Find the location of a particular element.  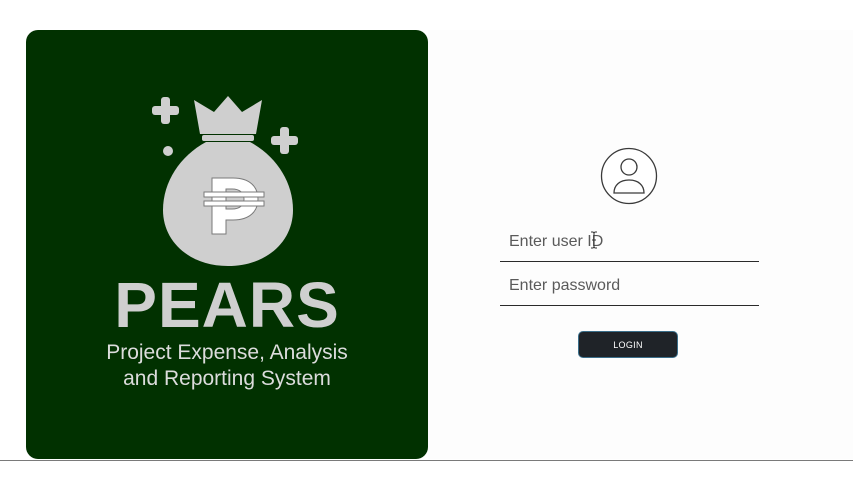

money-bag-peso-icon is located at coordinates (225, 181).